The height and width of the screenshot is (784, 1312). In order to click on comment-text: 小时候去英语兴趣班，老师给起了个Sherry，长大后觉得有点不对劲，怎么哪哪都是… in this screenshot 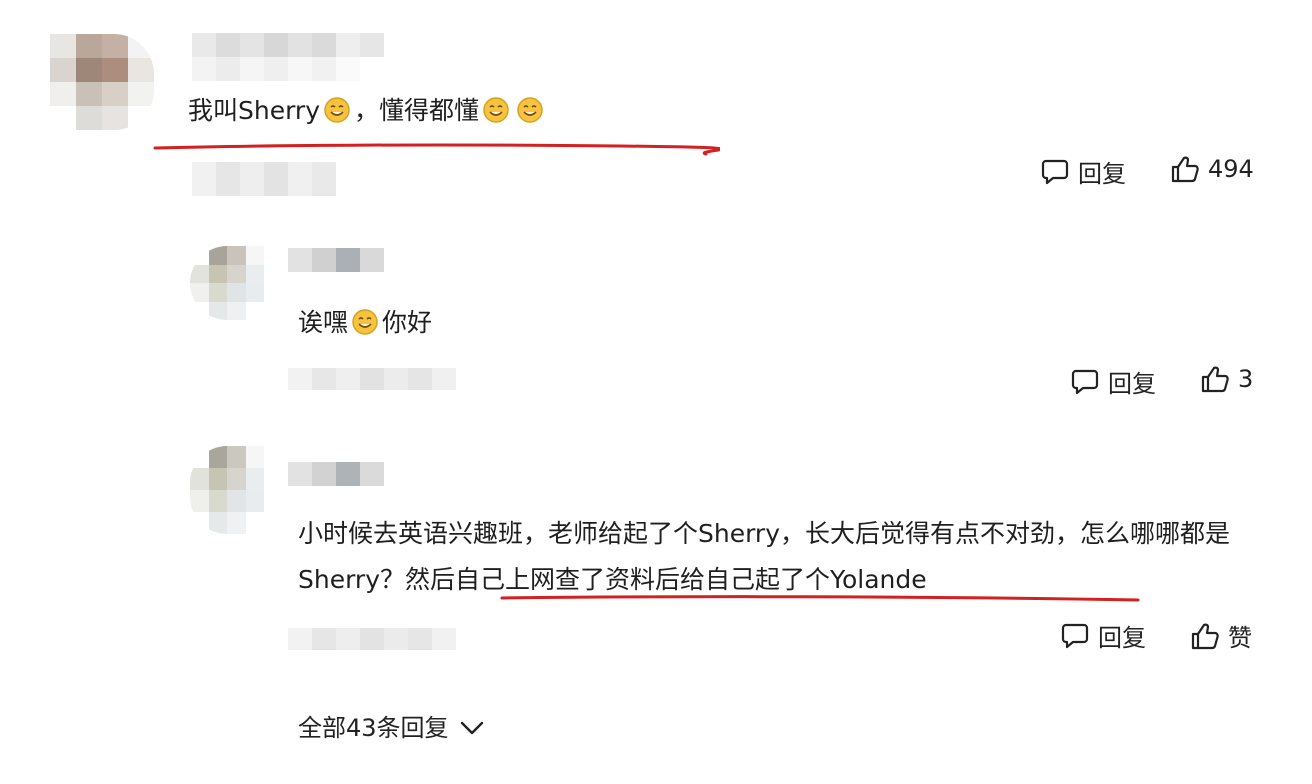, I will do `click(779, 557)`.